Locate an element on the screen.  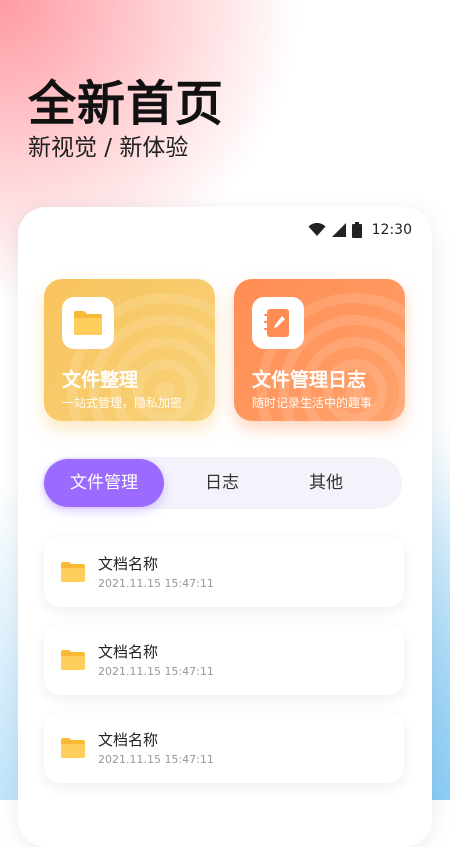
tab-file-management: 文件管理 is located at coordinates (104, 483).